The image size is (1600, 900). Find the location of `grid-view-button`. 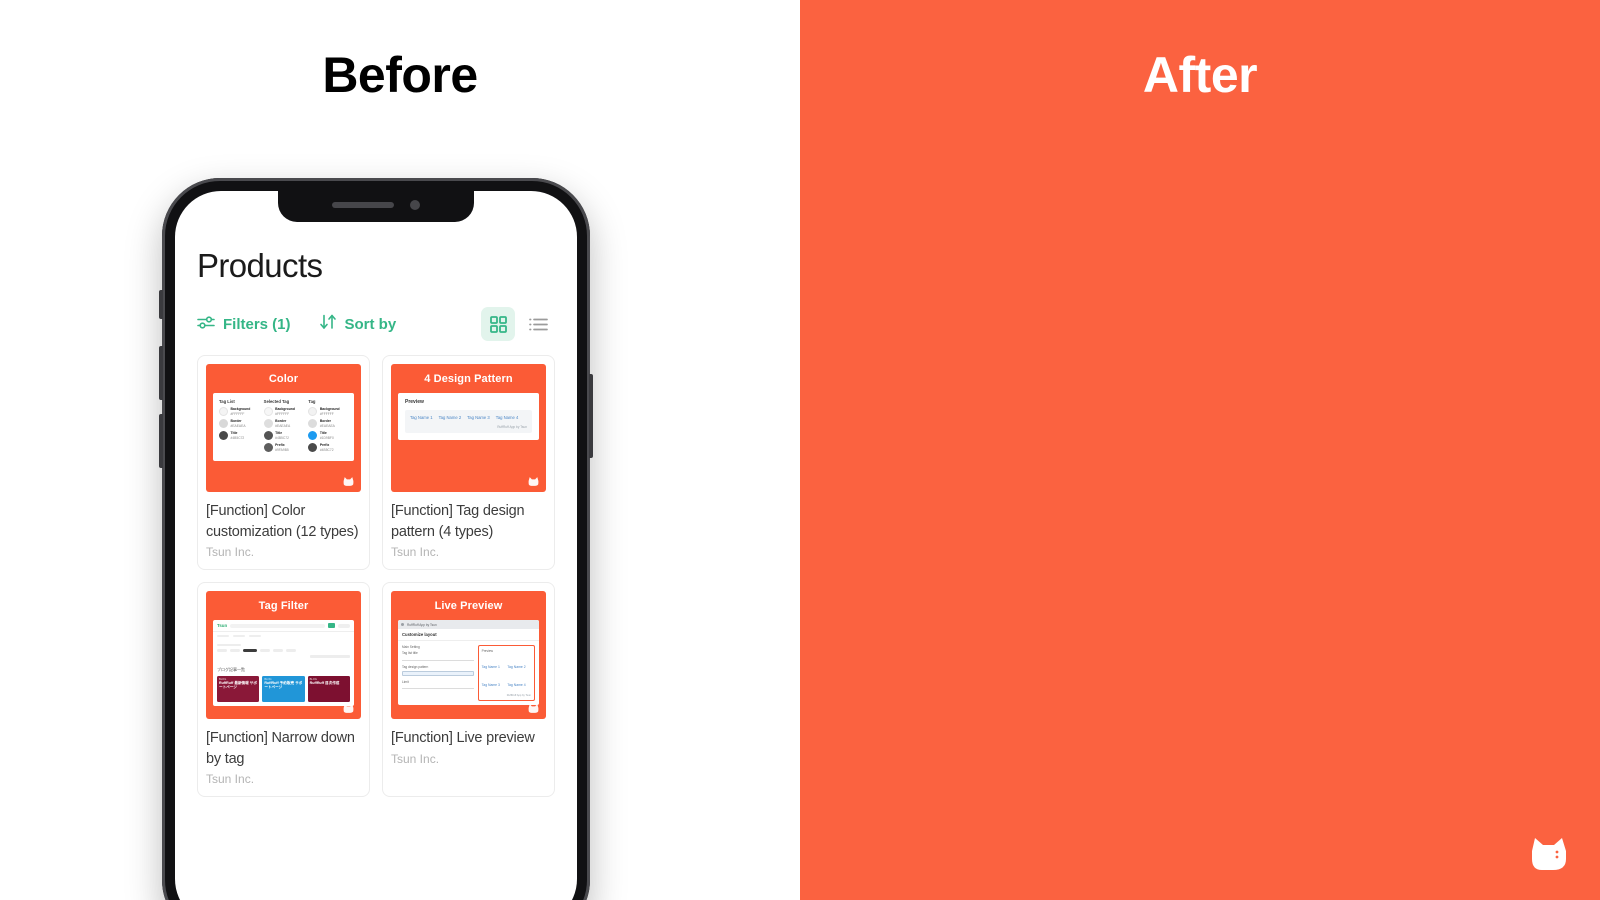

grid-view-button is located at coordinates (498, 324).